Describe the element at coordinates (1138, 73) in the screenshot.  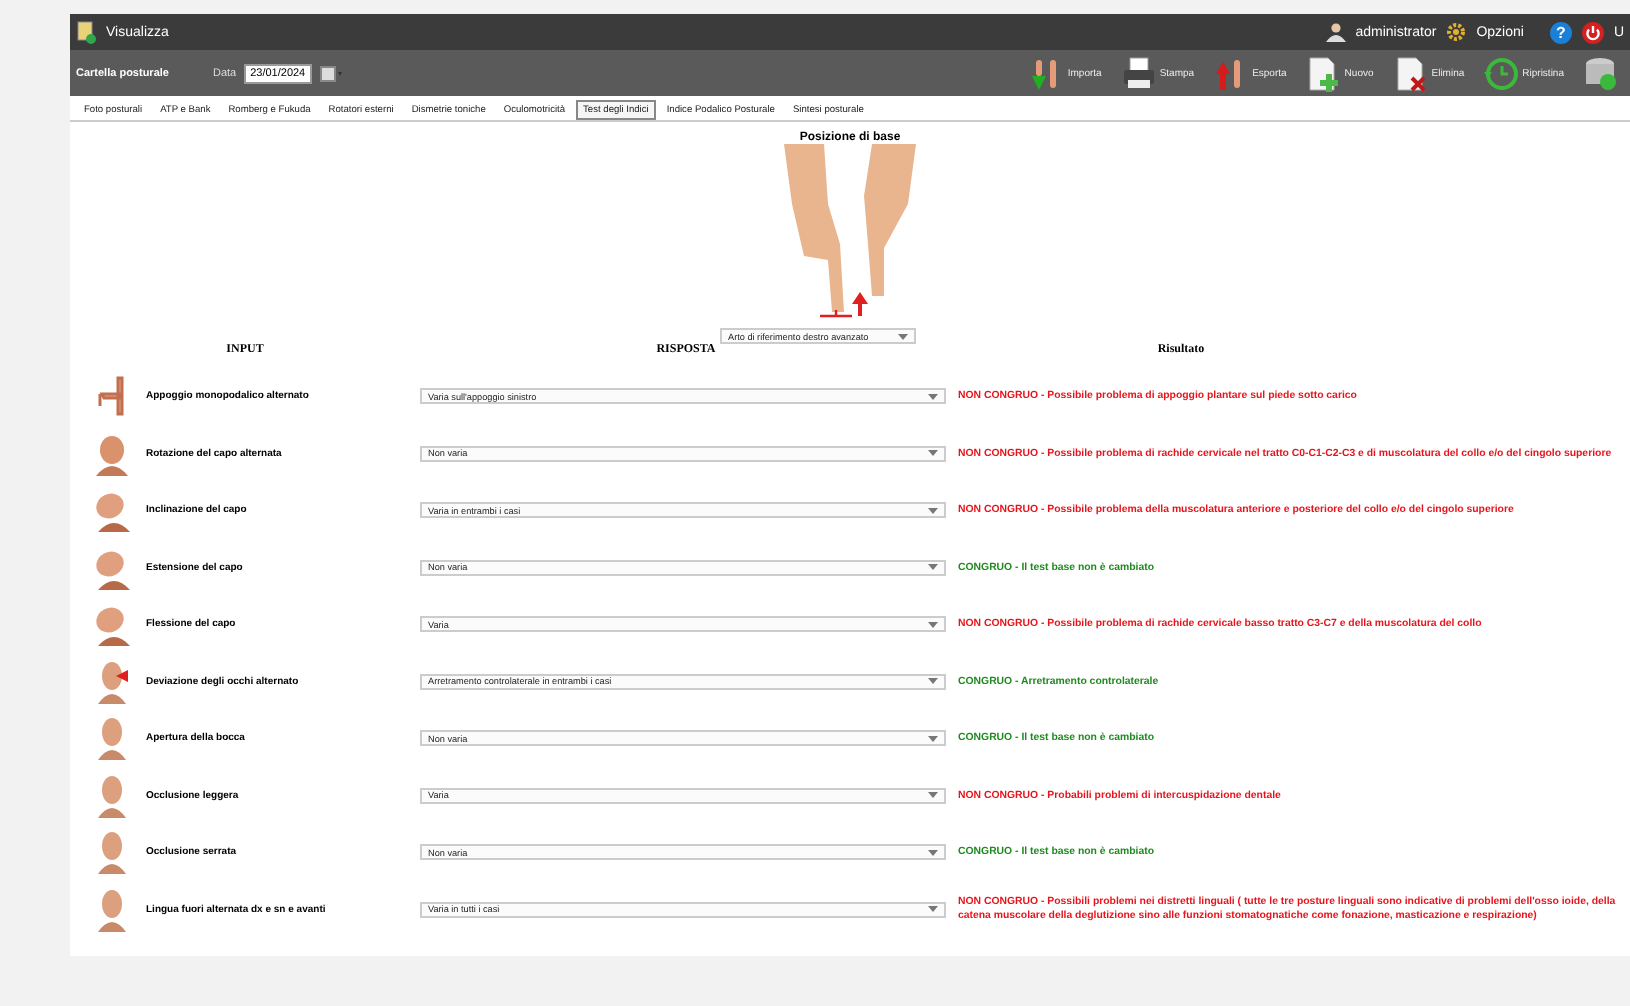
I see `printer-icon` at that location.